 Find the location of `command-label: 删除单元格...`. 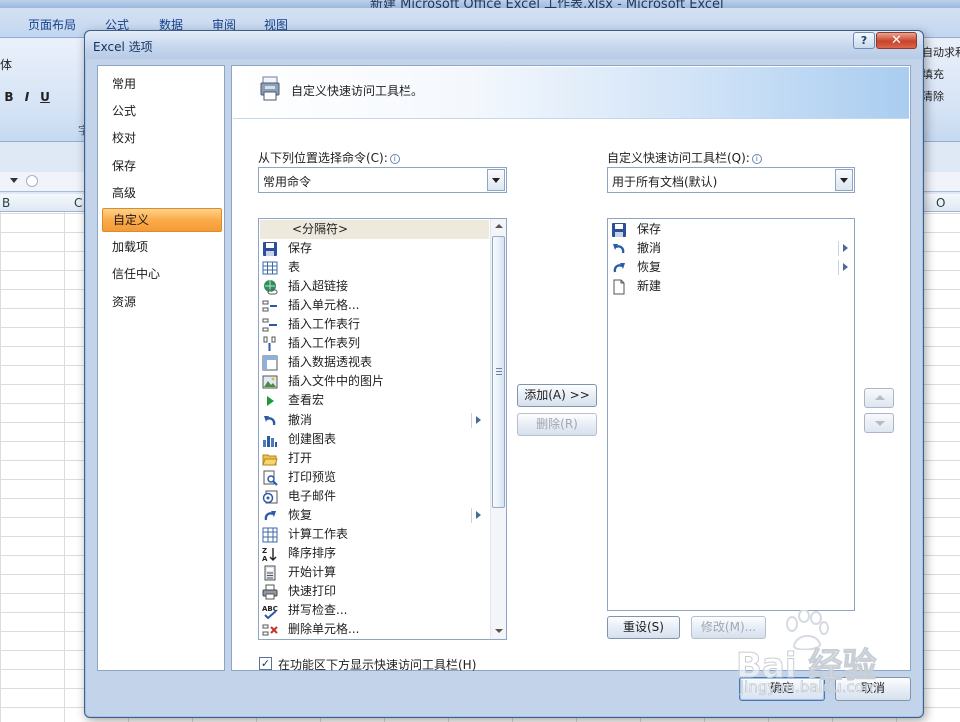

command-label: 删除单元格... is located at coordinates (324, 629).